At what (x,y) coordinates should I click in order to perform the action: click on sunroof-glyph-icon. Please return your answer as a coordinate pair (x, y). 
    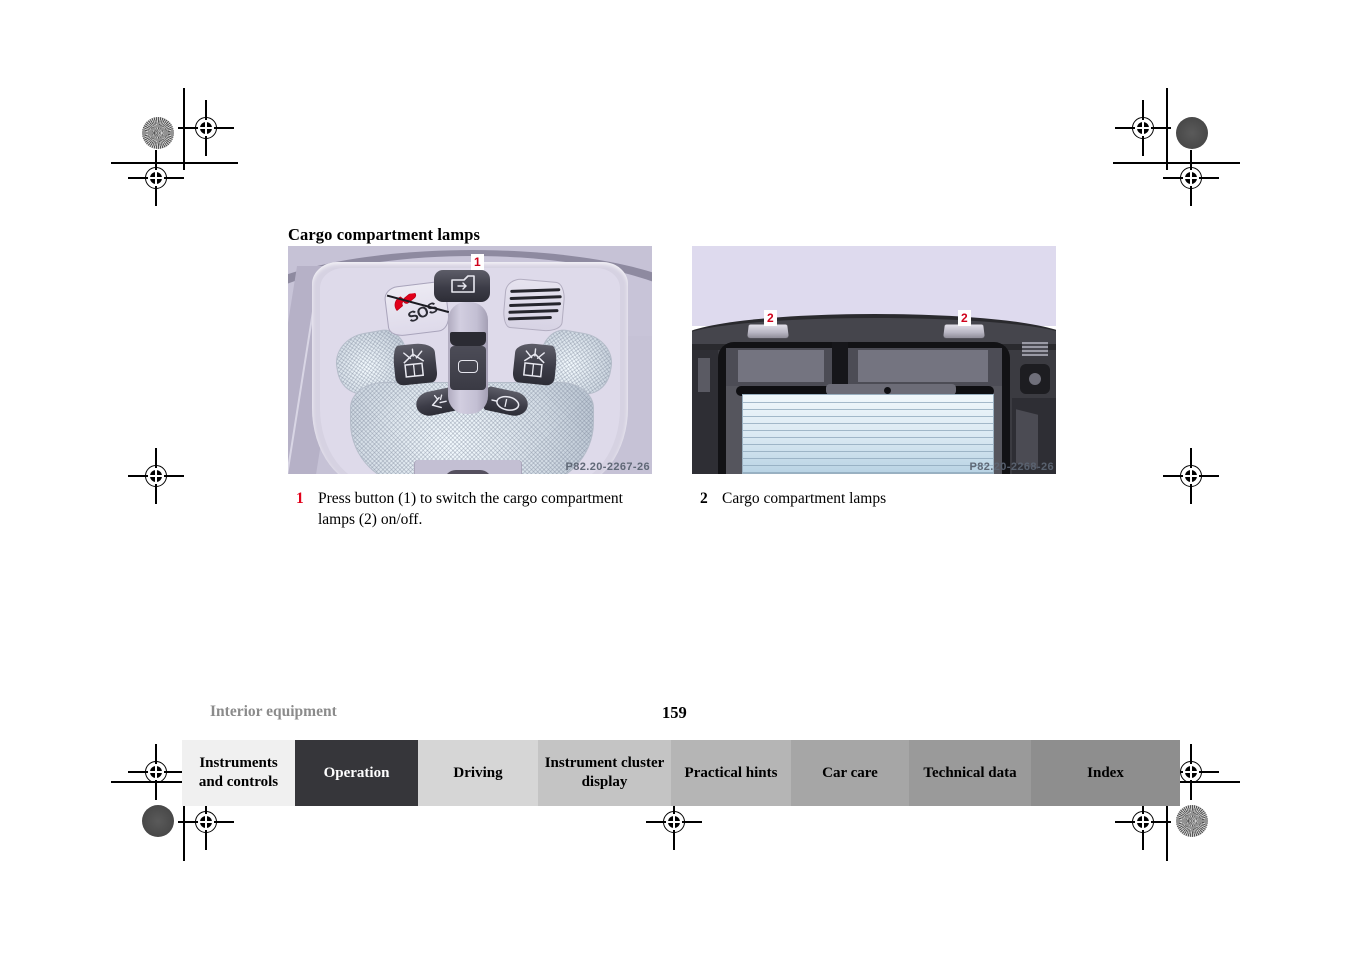
    Looking at the image, I should click on (468, 366).